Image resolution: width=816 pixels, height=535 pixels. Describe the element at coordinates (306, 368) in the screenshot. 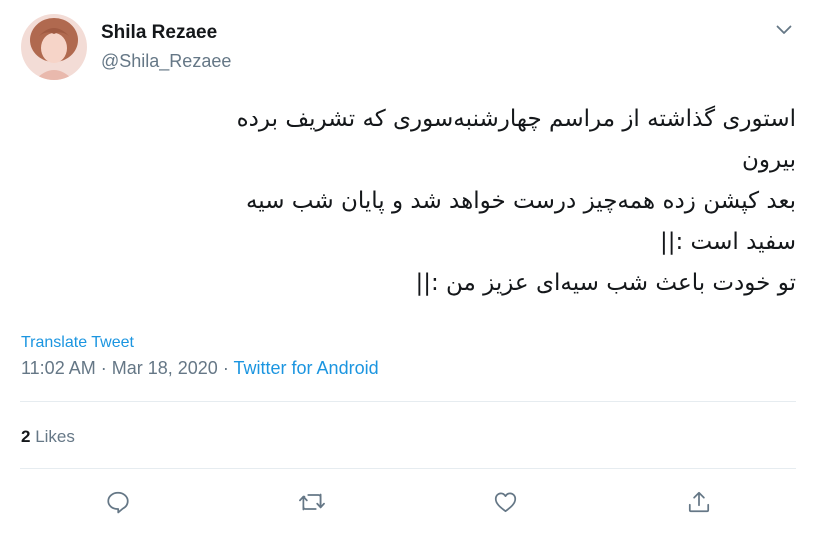

I see `tweet-source-link: Twitter for Android` at that location.